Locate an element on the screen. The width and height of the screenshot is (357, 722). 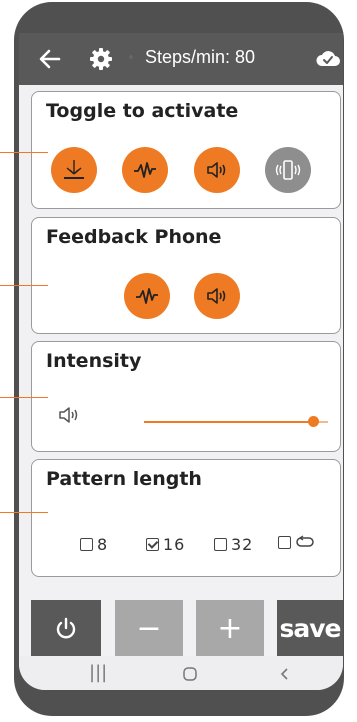
back-nav-icon is located at coordinates (285, 674).